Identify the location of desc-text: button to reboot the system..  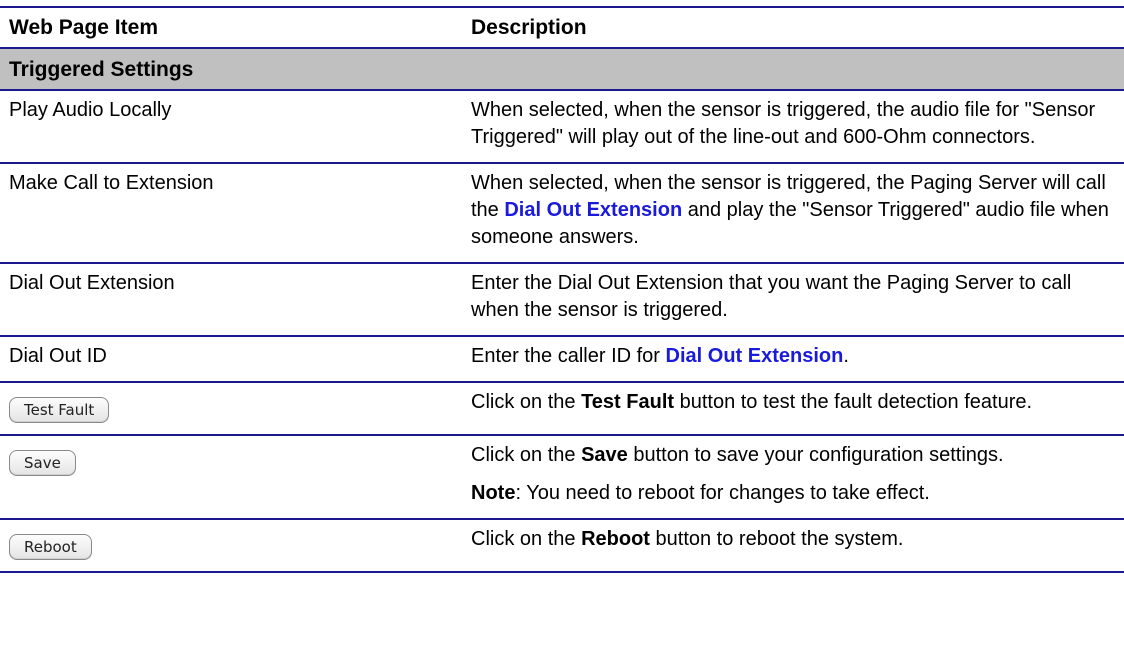
(776, 539).